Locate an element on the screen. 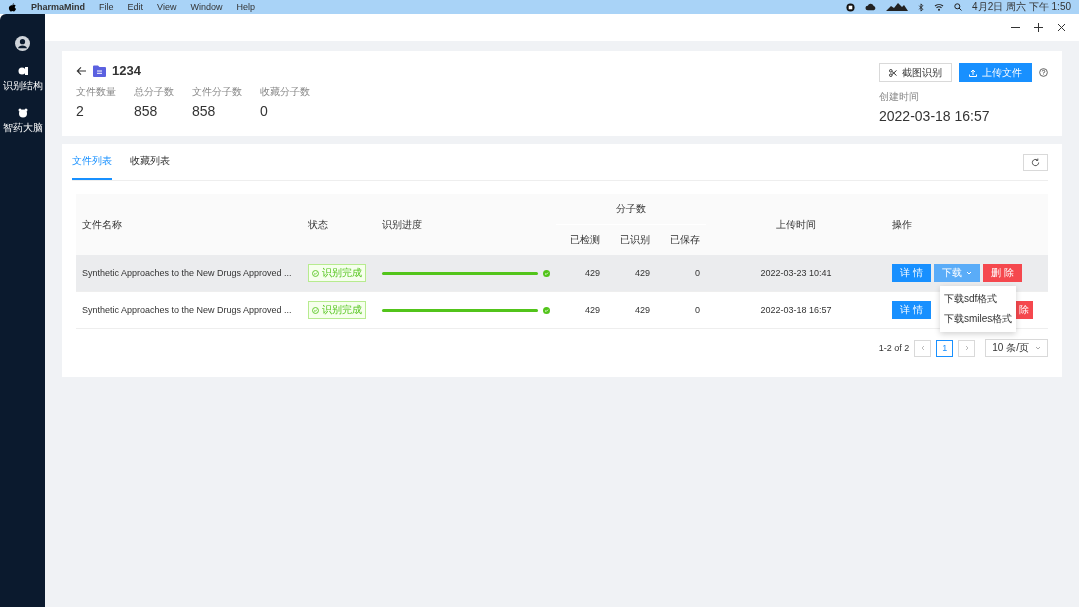 The width and height of the screenshot is (1079, 607). table-cell: 2022-03-18 16:57 is located at coordinates (796, 310).